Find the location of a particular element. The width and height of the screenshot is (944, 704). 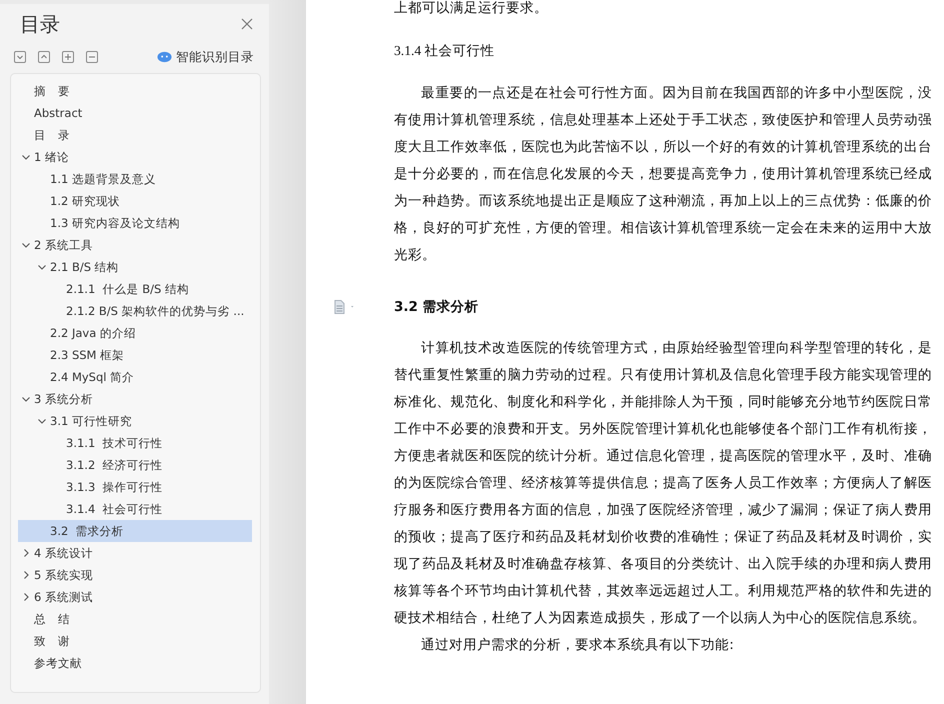

toc-item: 2.1 B/S 结构 is located at coordinates (135, 267).